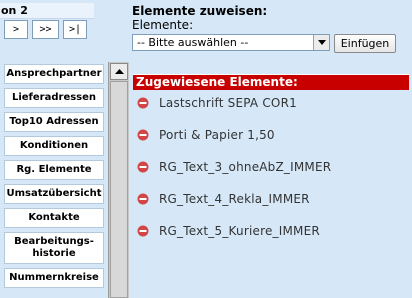 The height and width of the screenshot is (298, 412). What do you see at coordinates (54, 170) in the screenshot?
I see `menu-item-rg-elemente: Rg. Elemente` at bounding box center [54, 170].